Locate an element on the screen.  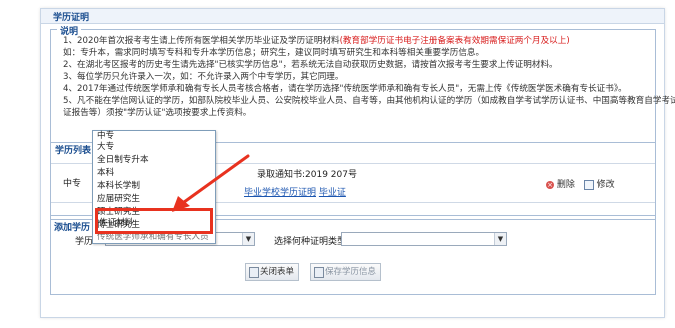
admission-info: 录取通知书:2019 207号 is located at coordinates (307, 175).